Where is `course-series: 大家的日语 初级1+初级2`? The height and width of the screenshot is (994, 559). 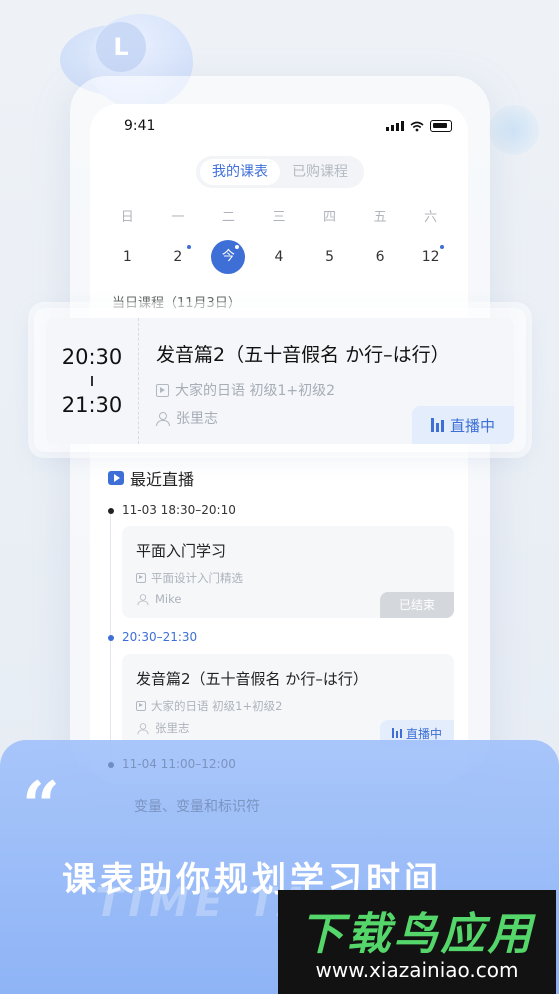 course-series: 大家的日语 初级1+初级2 is located at coordinates (245, 390).